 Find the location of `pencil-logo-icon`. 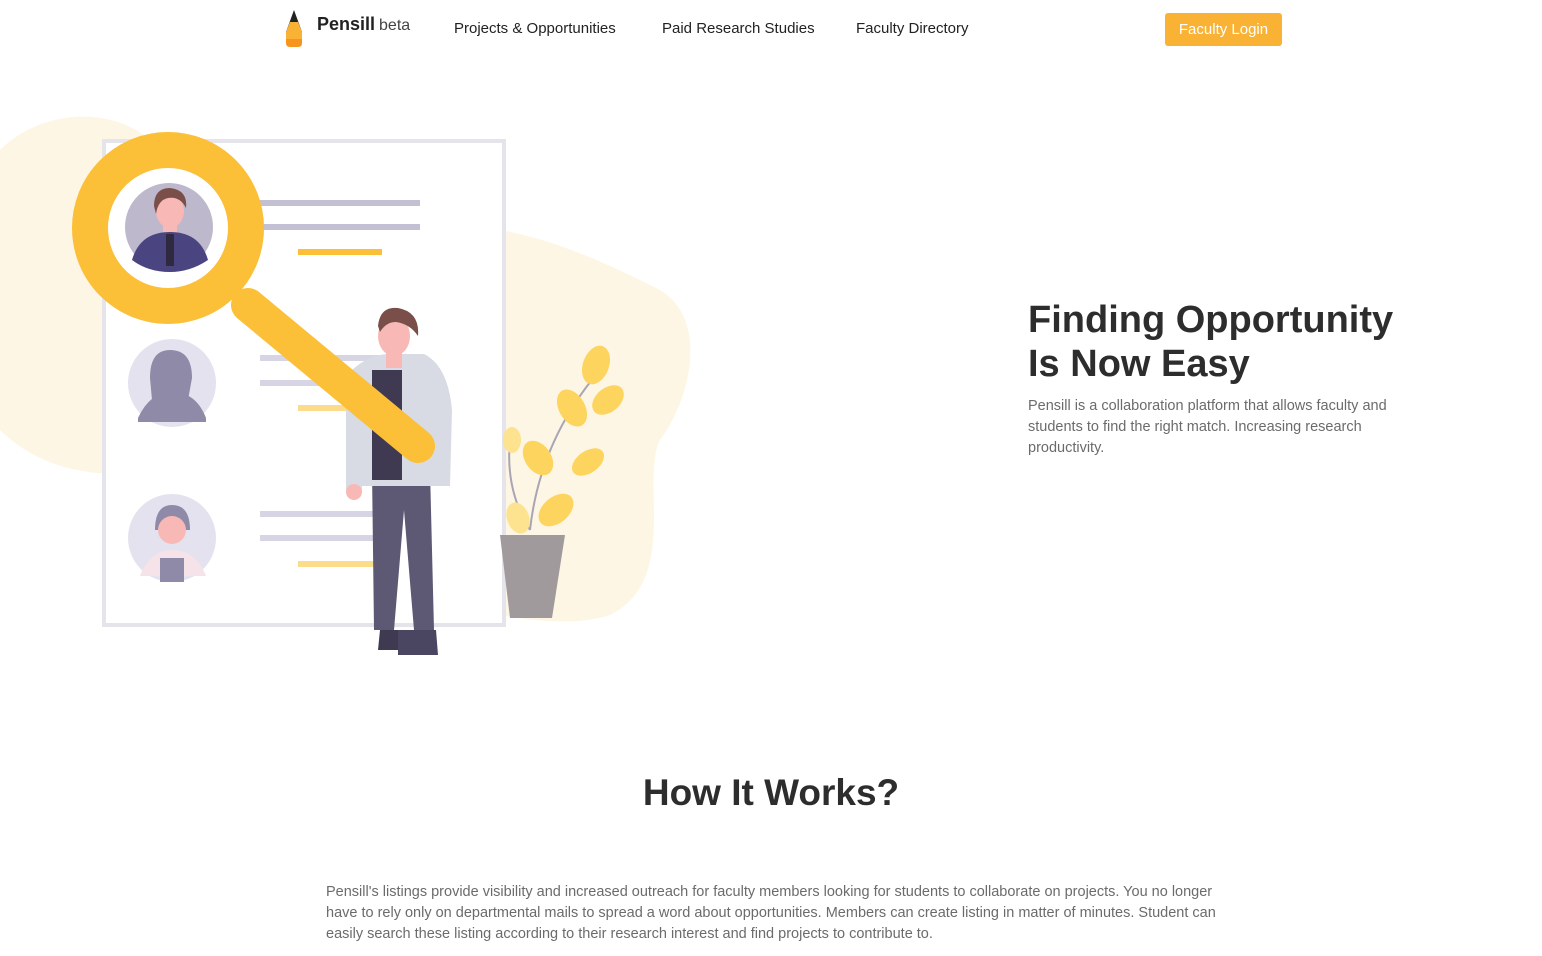

pencil-logo-icon is located at coordinates (294, 29).